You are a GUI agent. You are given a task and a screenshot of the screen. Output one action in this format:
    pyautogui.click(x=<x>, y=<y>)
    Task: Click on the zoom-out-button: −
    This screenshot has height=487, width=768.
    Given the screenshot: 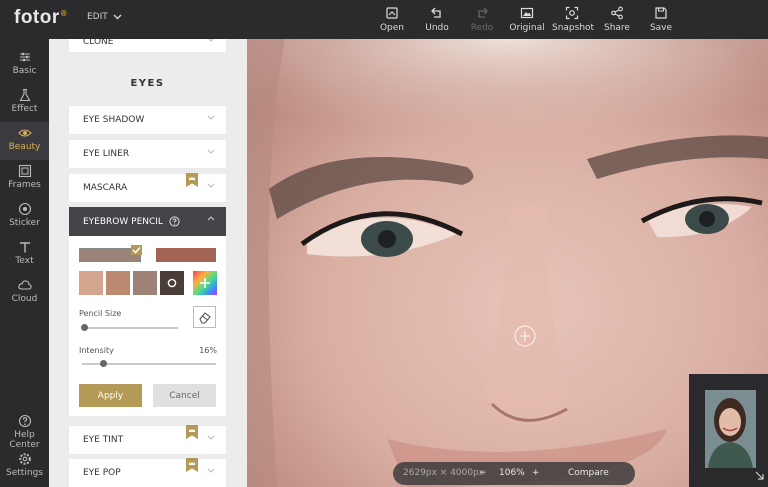 What is the action you would take?
    pyautogui.click(x=483, y=473)
    